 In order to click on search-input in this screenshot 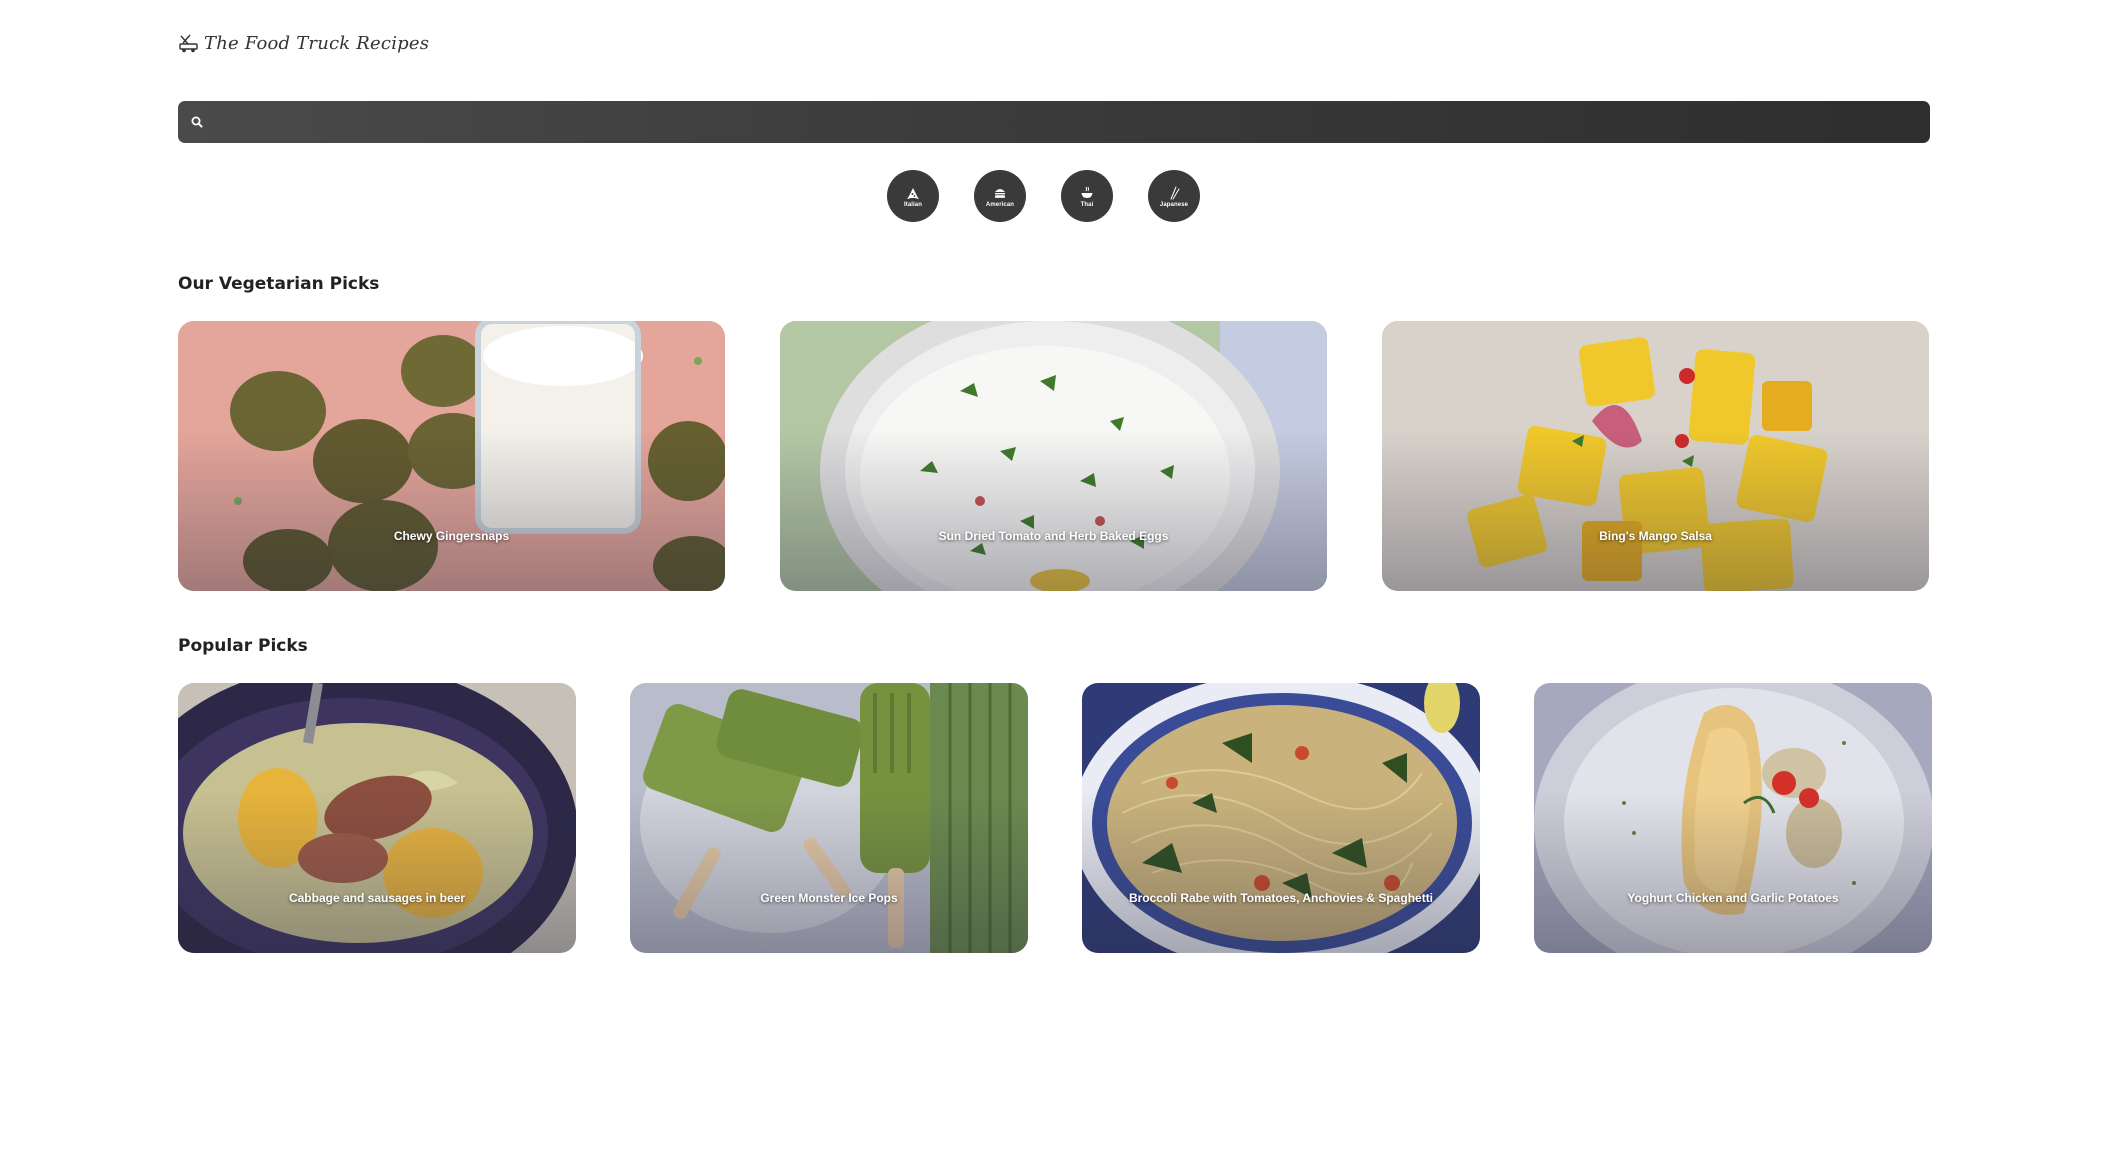, I will do `click(1067, 122)`.